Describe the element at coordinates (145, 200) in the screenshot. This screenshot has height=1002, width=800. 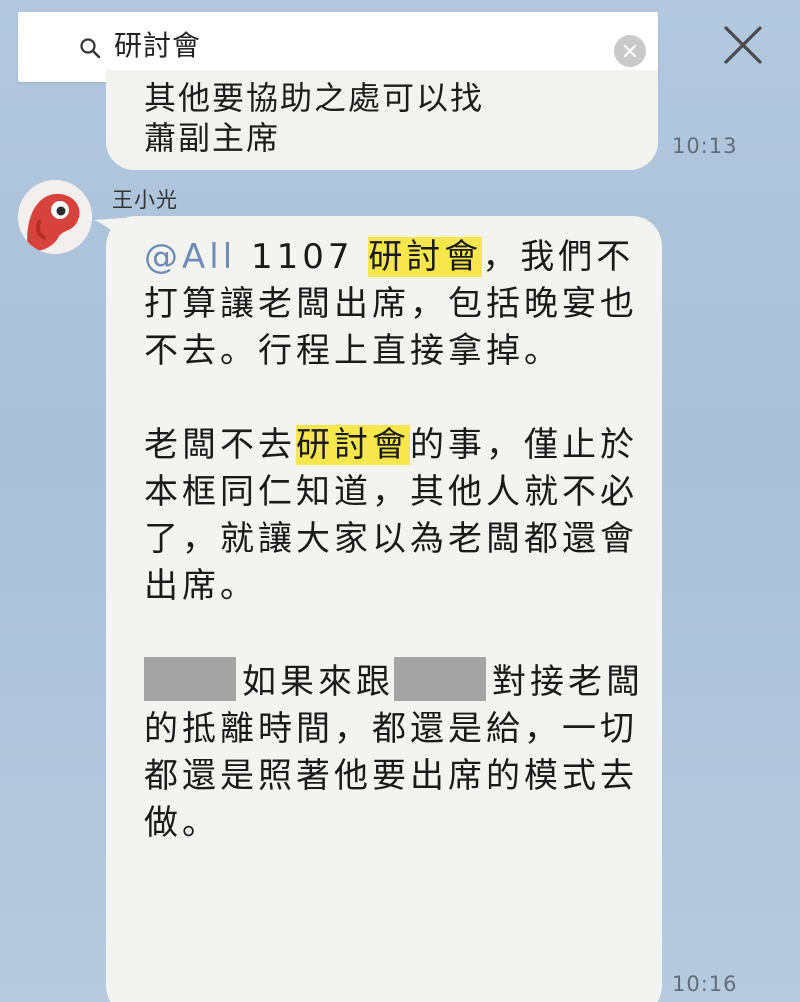
I see `sender-name: 王小光` at that location.